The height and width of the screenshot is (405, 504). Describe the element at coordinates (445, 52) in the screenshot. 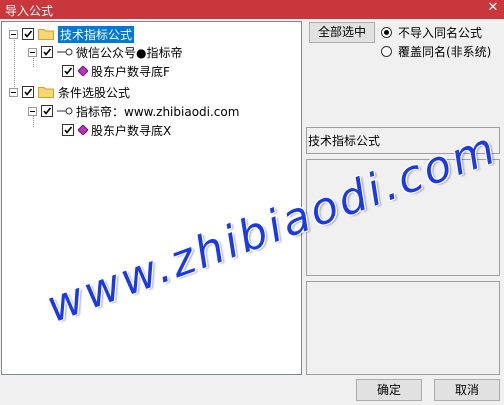

I see `radio-label: 覆盖同名(非系统)` at that location.